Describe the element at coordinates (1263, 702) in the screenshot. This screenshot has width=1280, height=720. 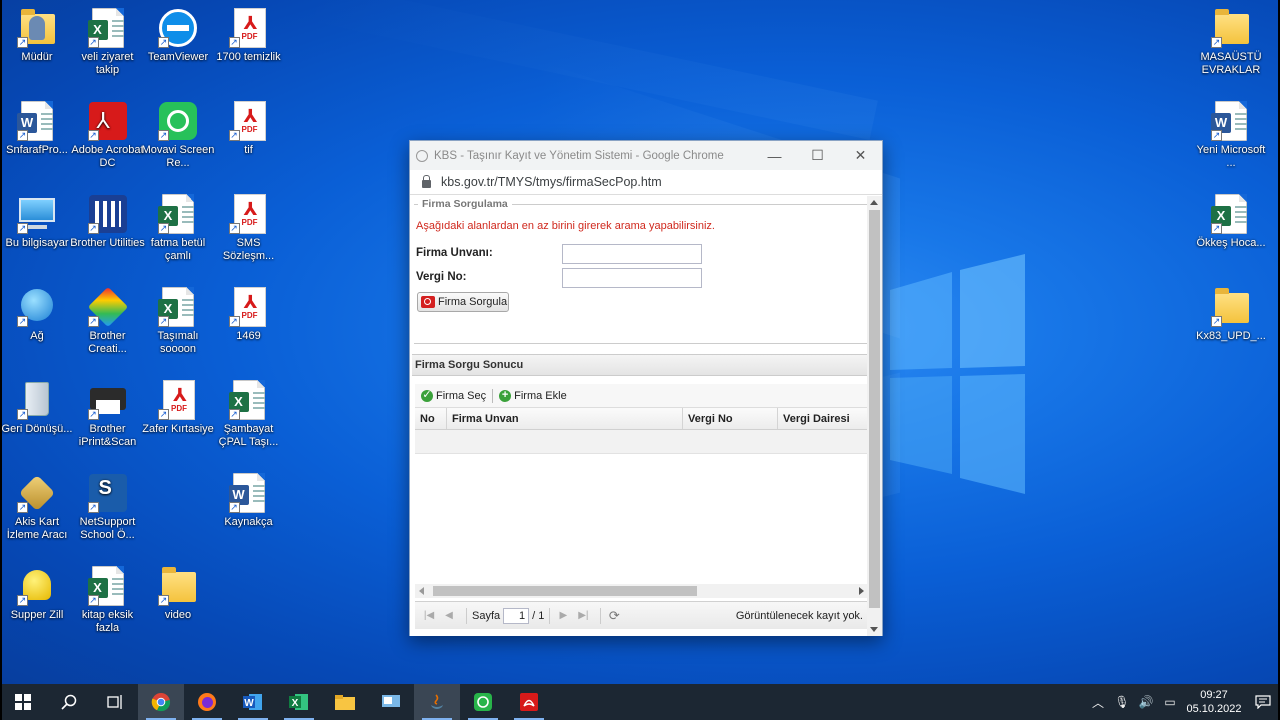
I see `notification-center-button` at that location.